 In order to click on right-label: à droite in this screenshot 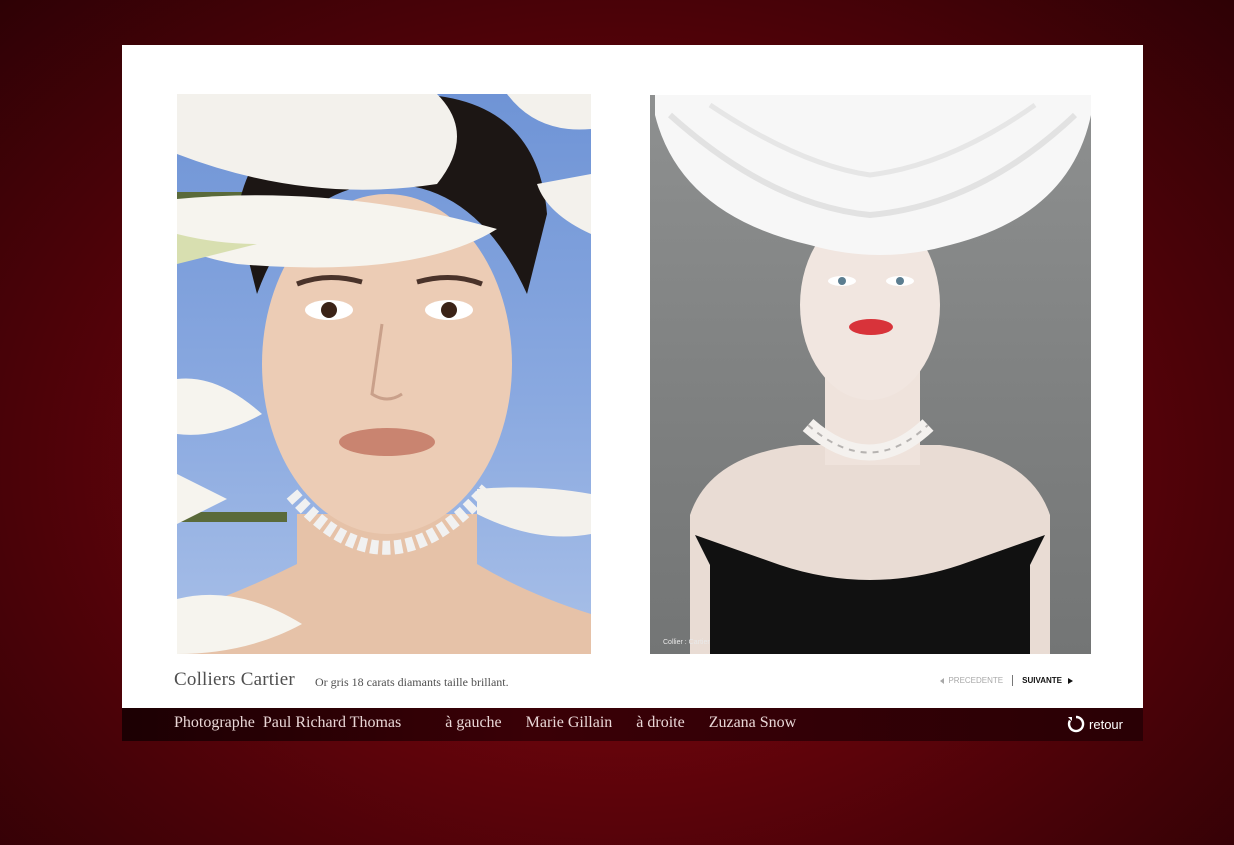, I will do `click(660, 722)`.